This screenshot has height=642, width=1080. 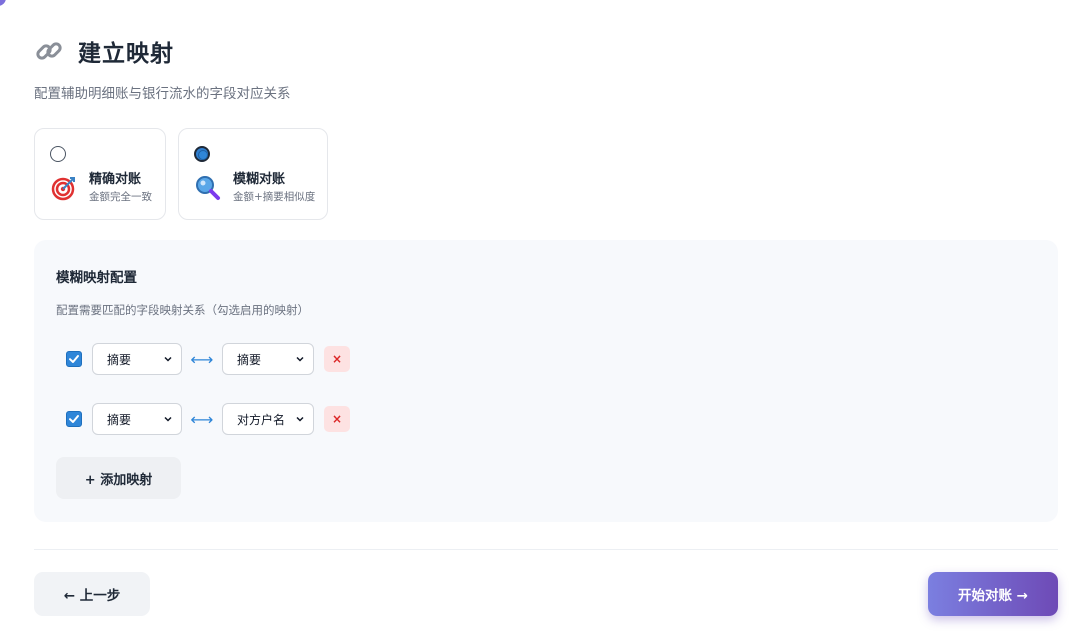 I want to click on target-icon, so click(x=64, y=188).